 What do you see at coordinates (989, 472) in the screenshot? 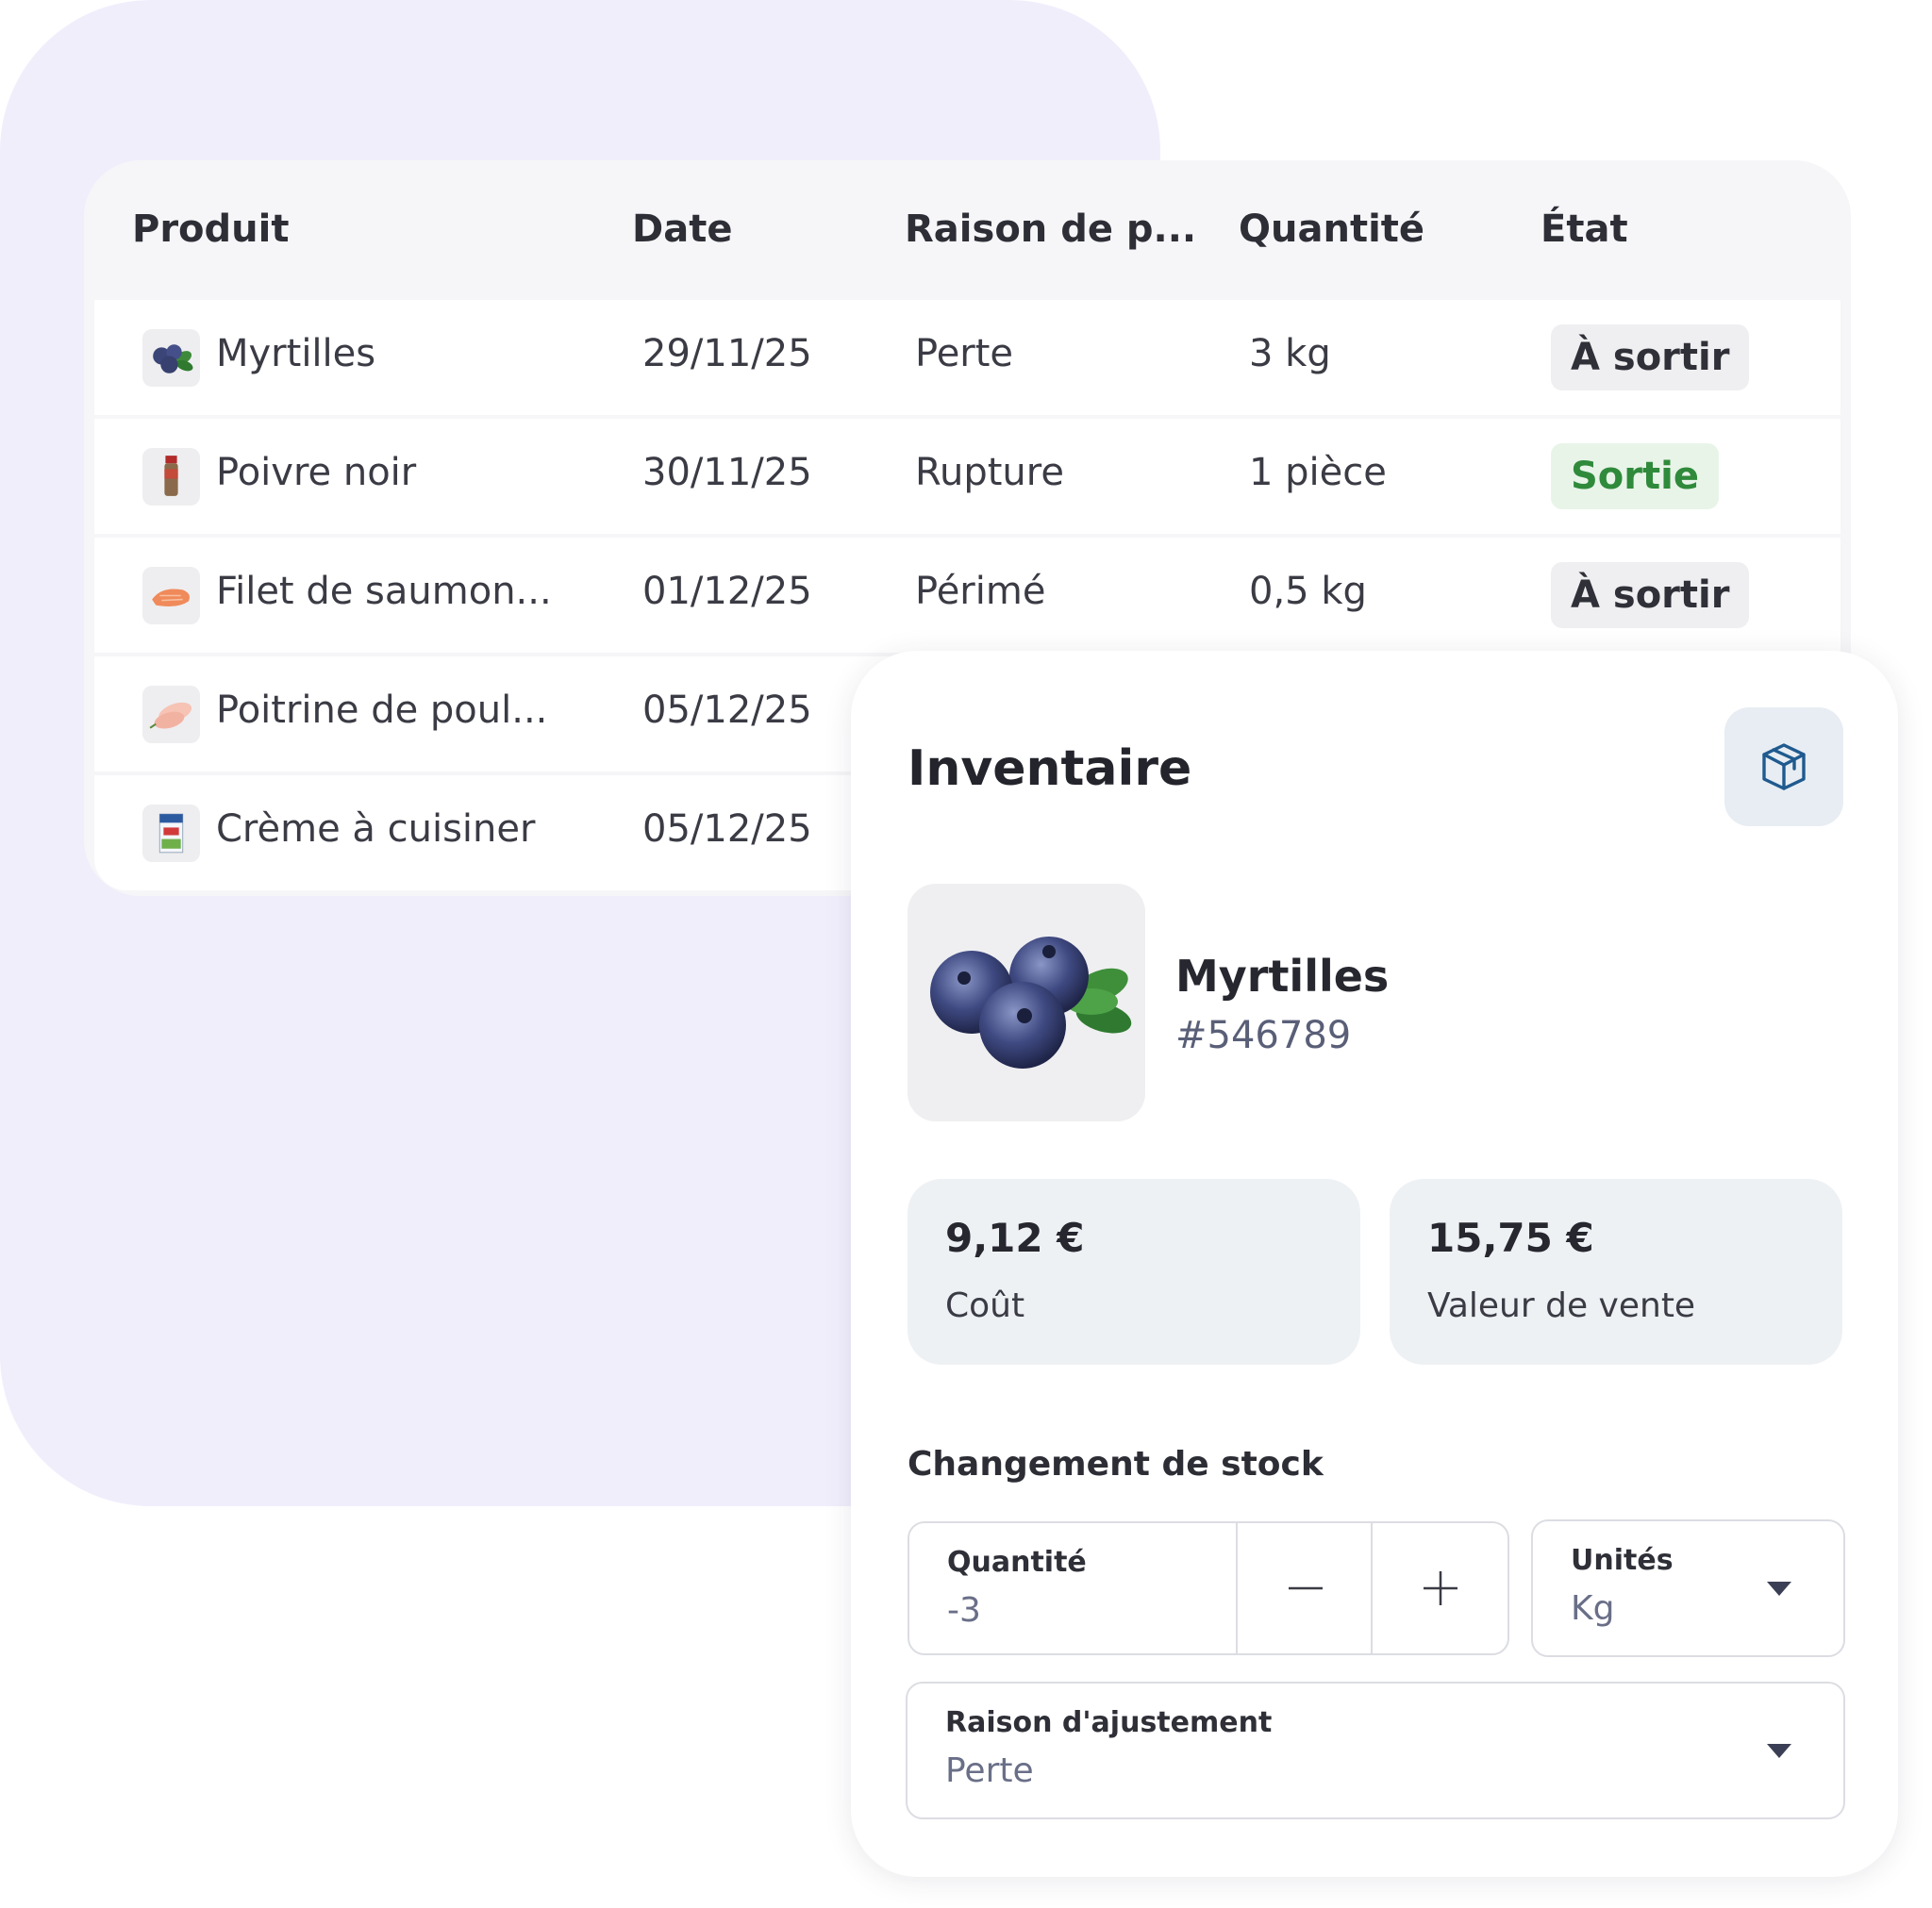
I see `reason-cell: Rupture` at bounding box center [989, 472].